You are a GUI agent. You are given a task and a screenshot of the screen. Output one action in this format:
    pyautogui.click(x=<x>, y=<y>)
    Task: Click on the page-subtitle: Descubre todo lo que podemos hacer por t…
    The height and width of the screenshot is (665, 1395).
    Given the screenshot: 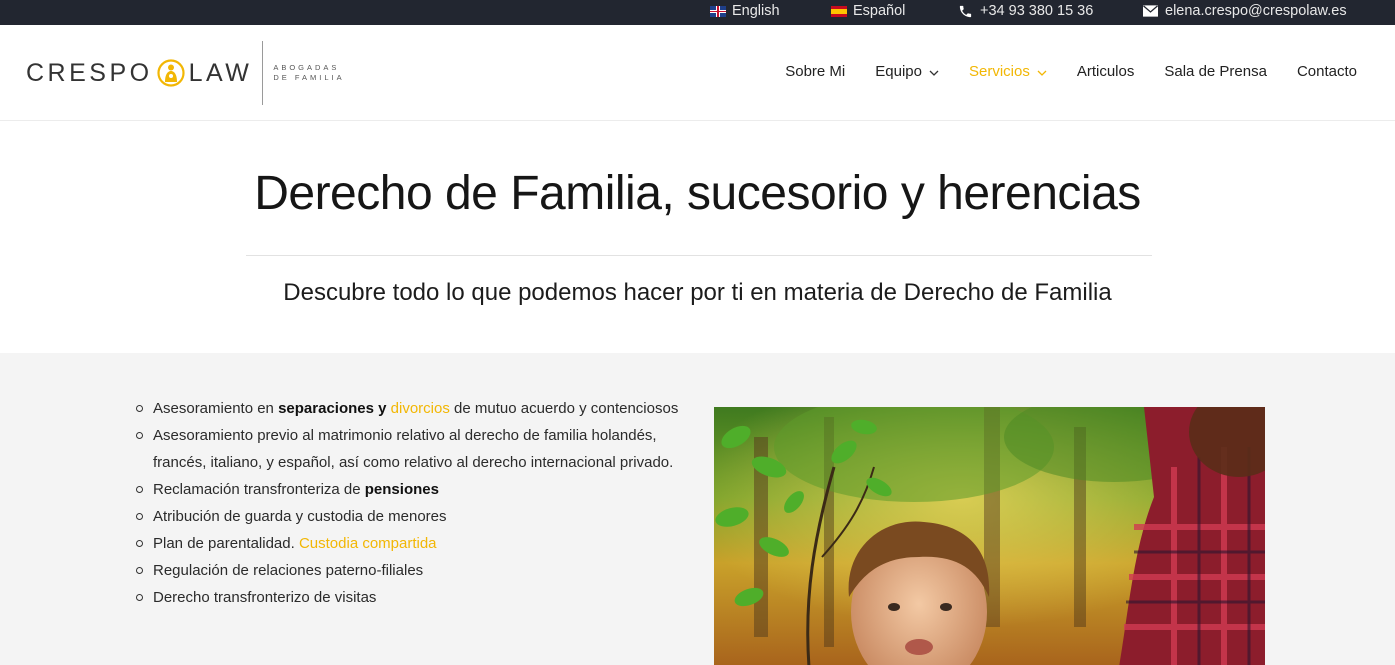 What is the action you would take?
    pyautogui.click(x=697, y=292)
    